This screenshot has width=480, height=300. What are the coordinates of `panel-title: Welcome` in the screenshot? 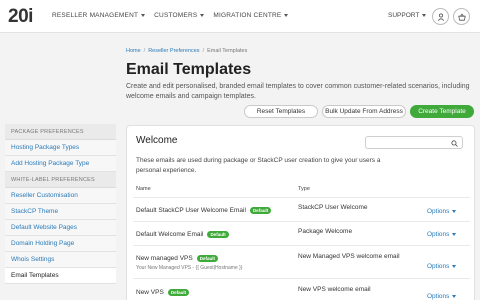 It's located at (157, 140).